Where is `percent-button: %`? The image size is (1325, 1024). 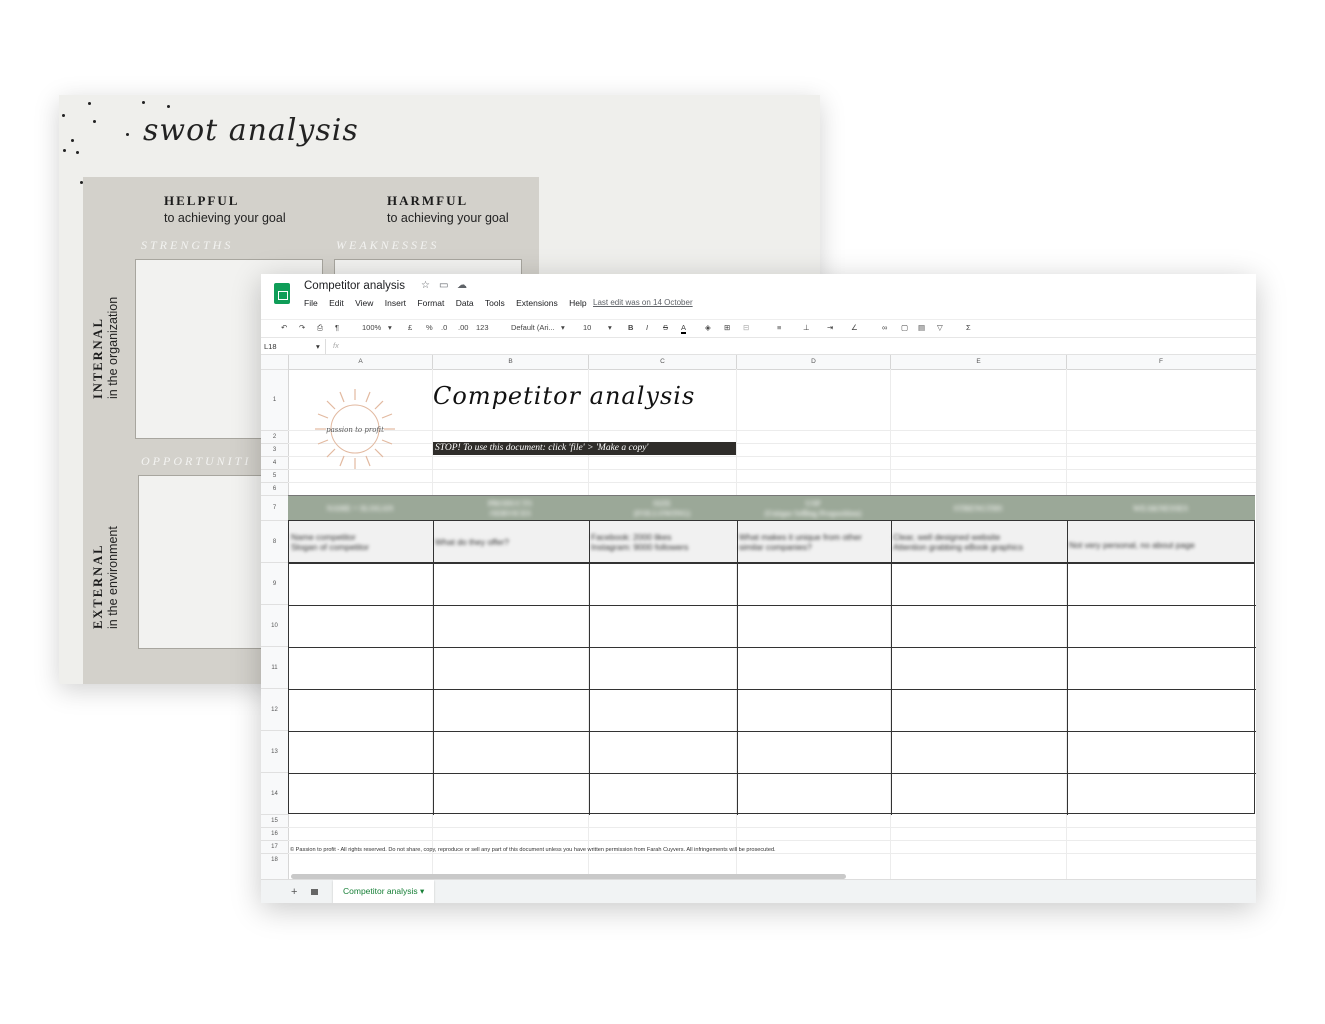
percent-button: % is located at coordinates (429, 327).